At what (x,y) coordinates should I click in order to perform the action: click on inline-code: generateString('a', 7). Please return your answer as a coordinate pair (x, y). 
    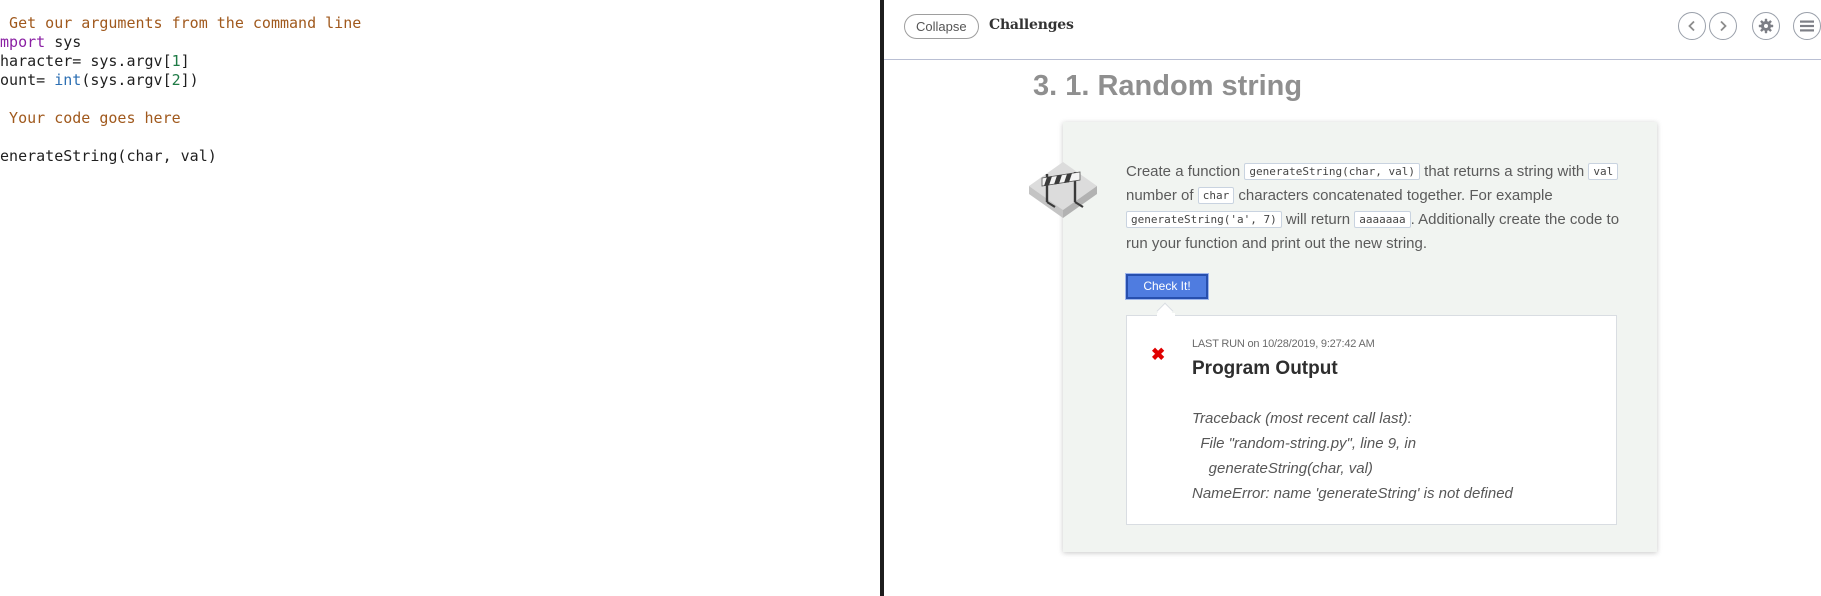
    Looking at the image, I should click on (1204, 219).